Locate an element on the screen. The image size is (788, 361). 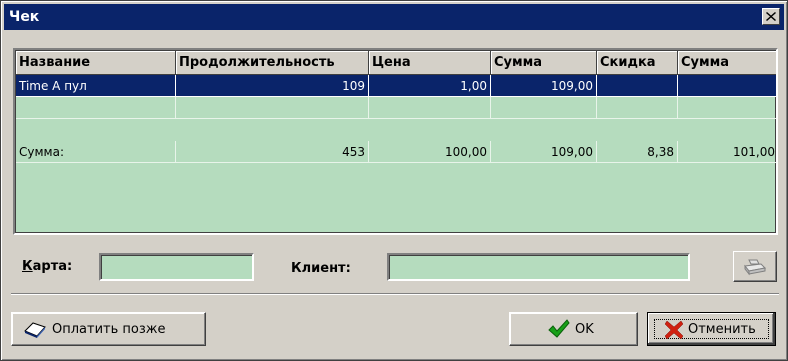
print-button is located at coordinates (755, 266).